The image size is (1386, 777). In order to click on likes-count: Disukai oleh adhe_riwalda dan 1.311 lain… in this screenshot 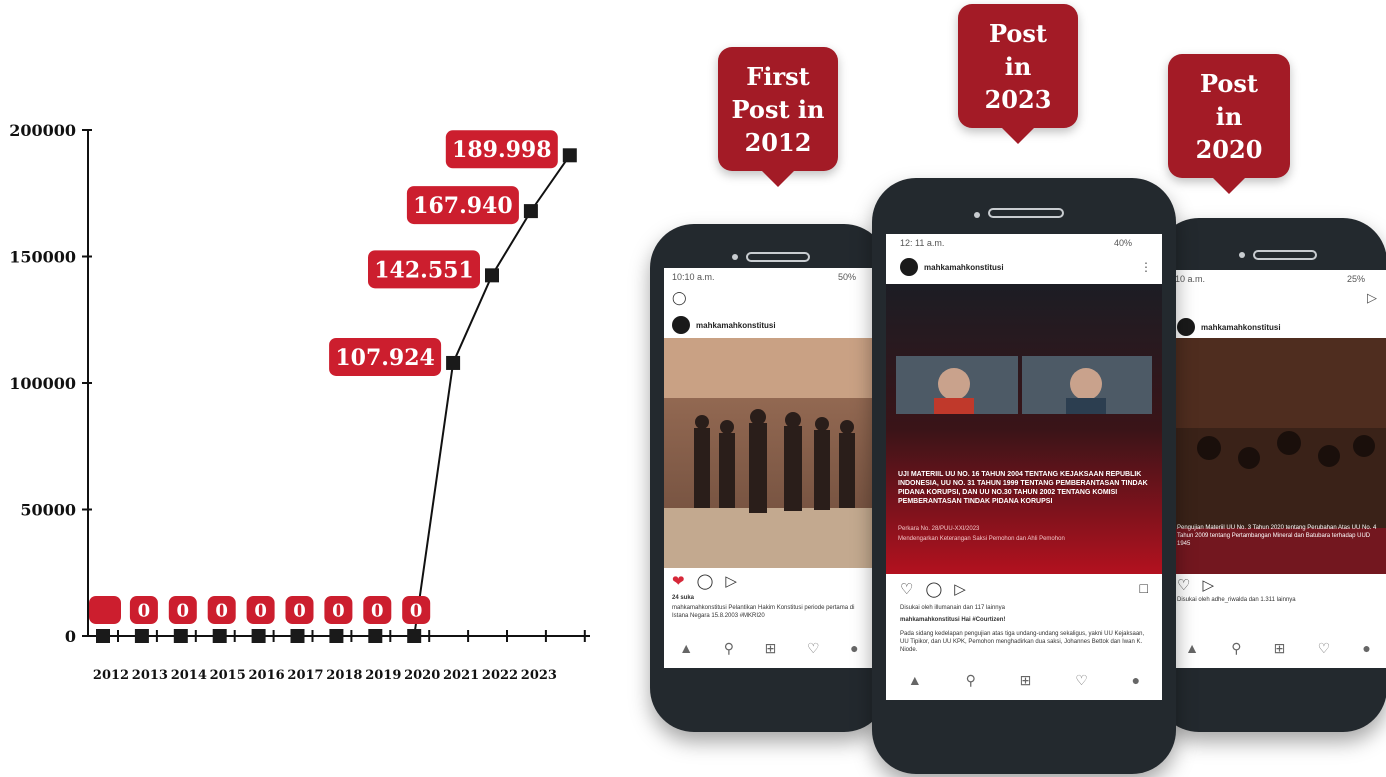, I will do `click(1236, 600)`.